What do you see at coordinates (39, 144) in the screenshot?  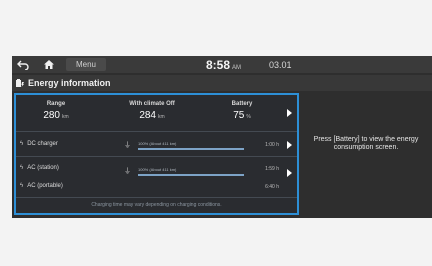 I see `charger-label: ϟ DC charger` at bounding box center [39, 144].